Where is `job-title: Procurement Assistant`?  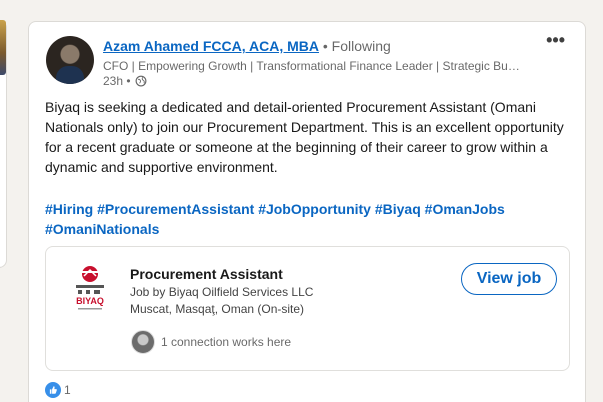
job-title: Procurement Assistant is located at coordinates (206, 274).